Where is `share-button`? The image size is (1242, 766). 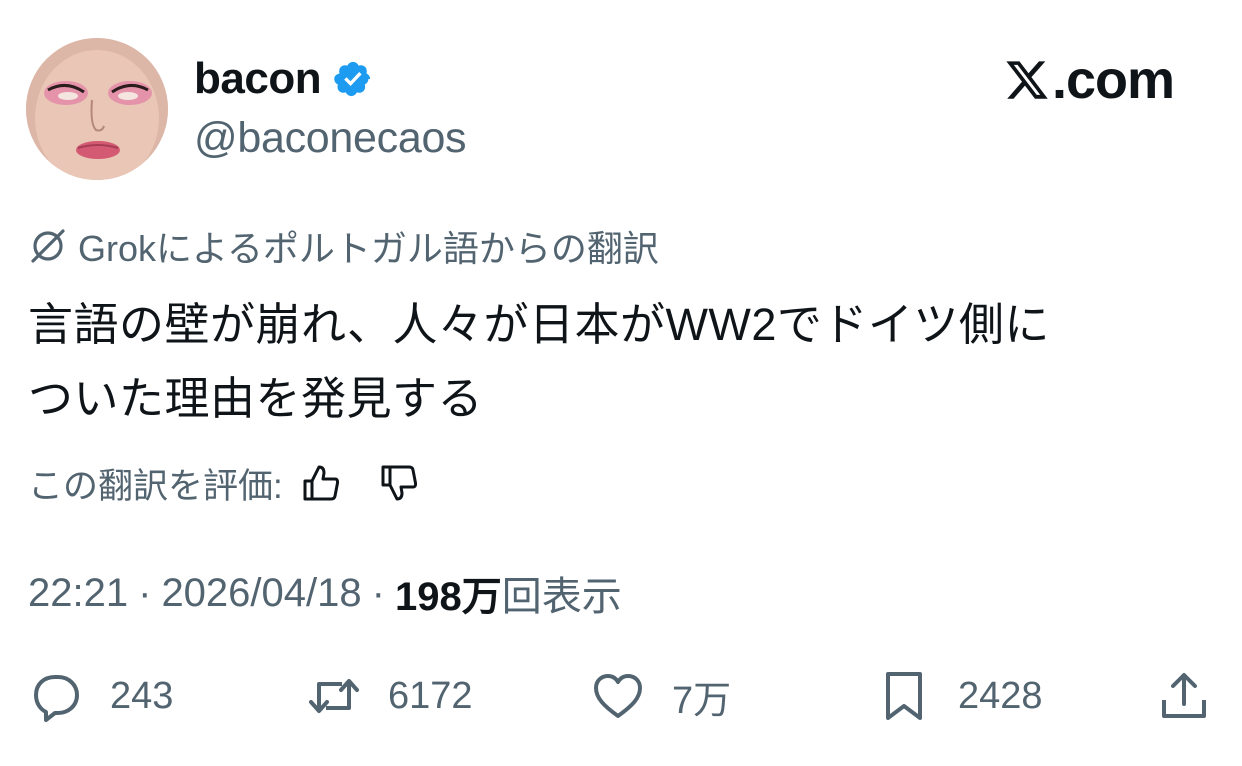 share-button is located at coordinates (1184, 696).